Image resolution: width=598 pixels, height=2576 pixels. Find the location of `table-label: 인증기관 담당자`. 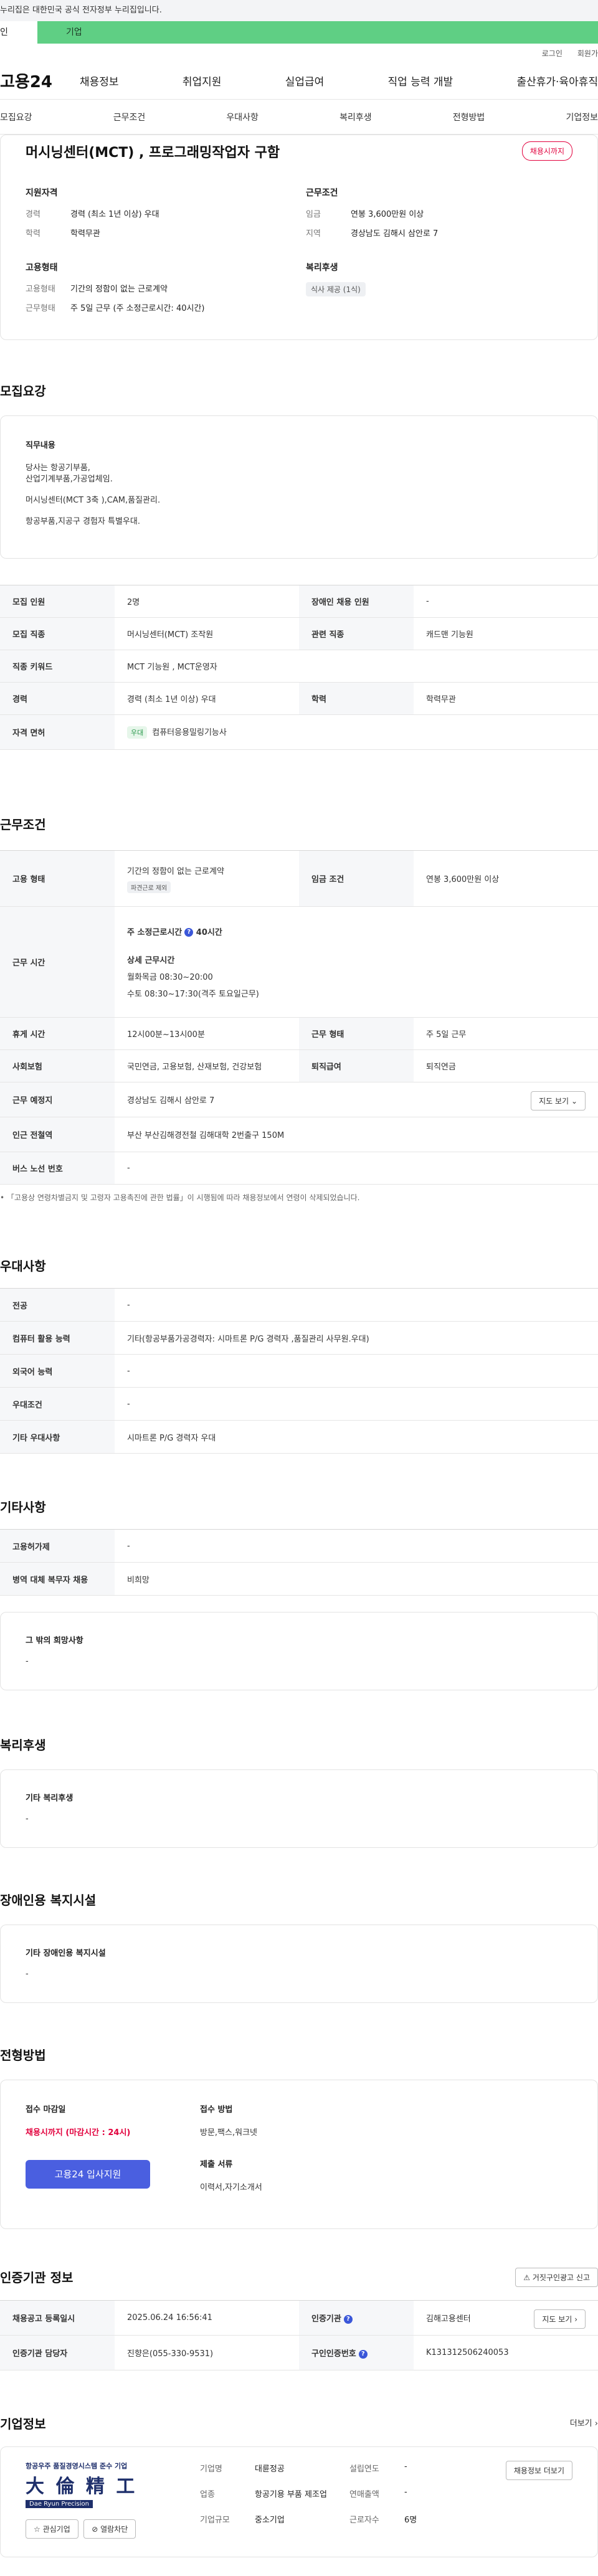

table-label: 인증기관 담당자 is located at coordinates (57, 2352).